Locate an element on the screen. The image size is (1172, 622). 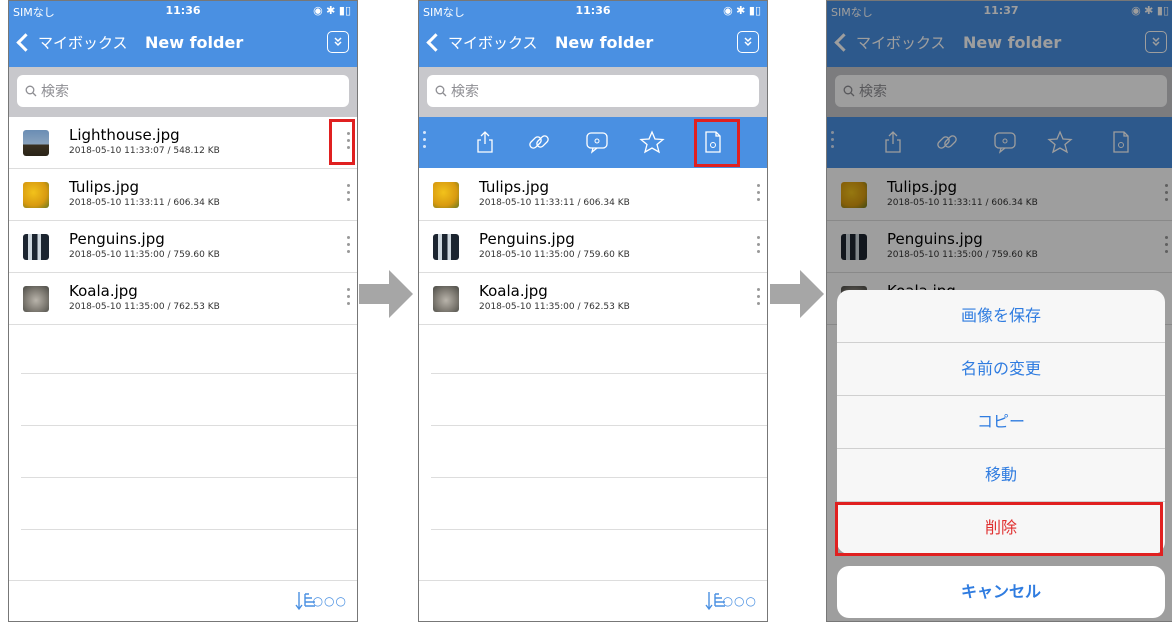
copy-option: コピー is located at coordinates (1001, 422).